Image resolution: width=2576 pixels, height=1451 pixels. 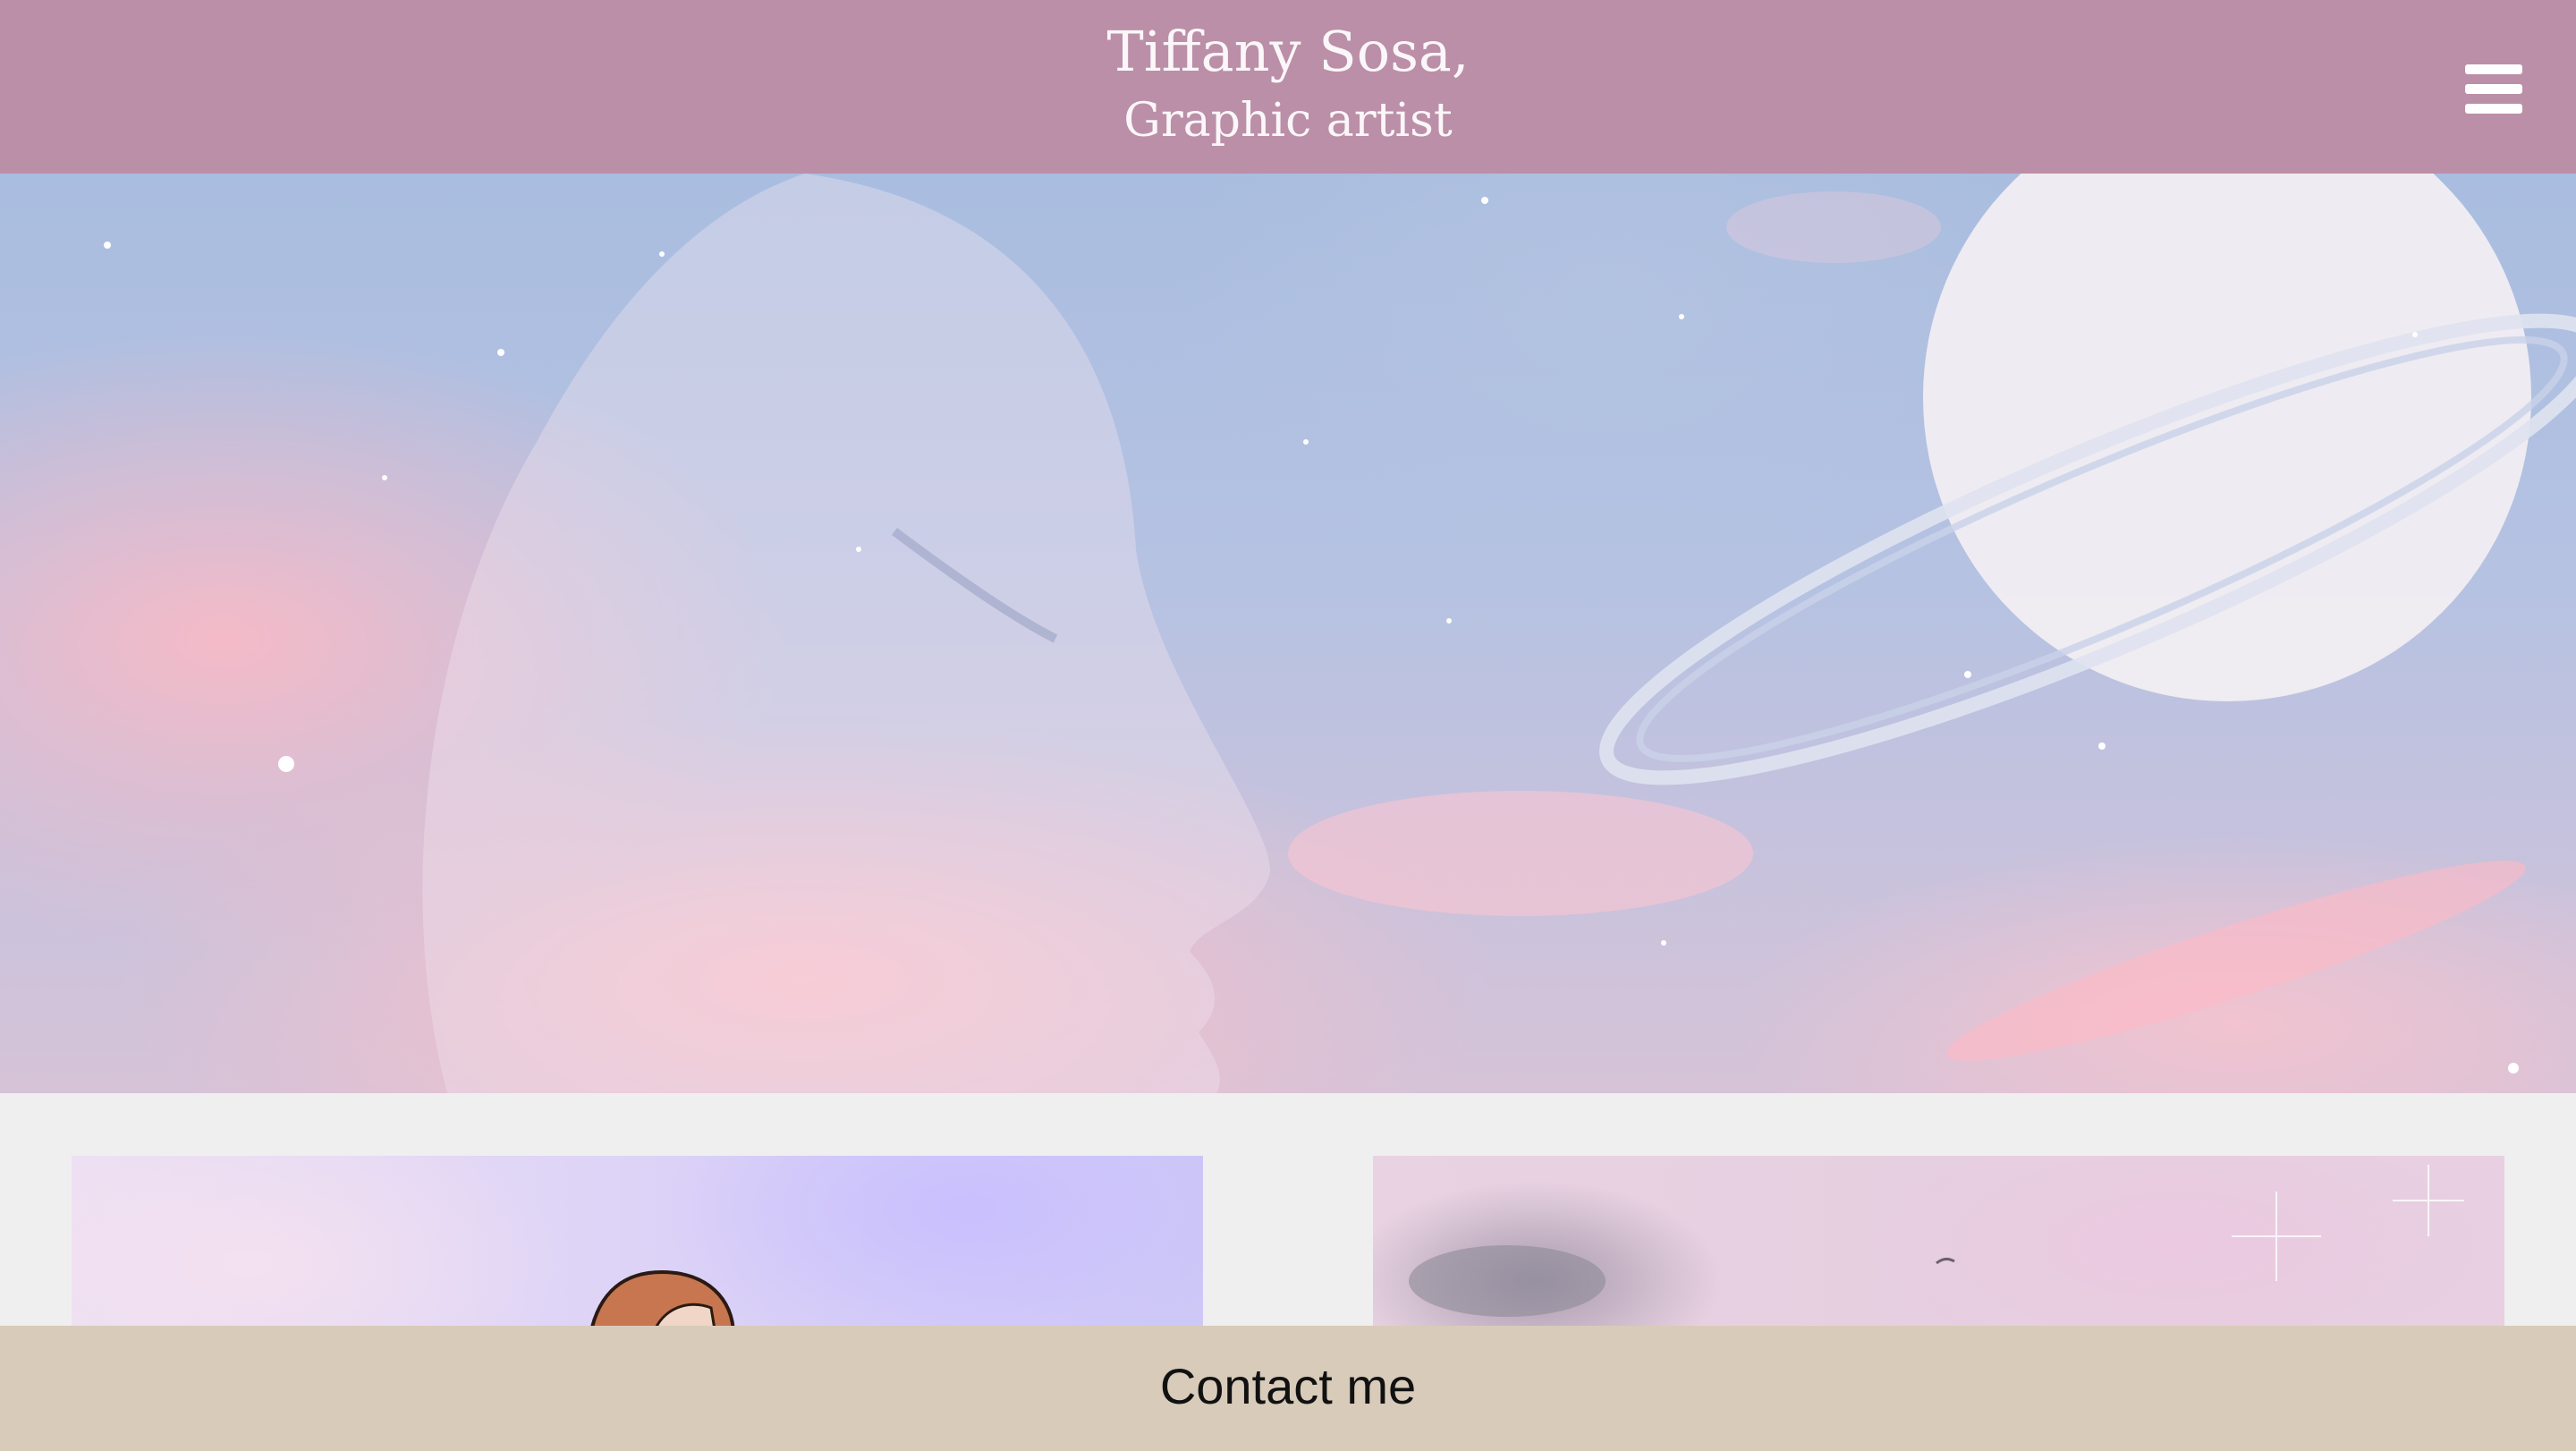 I want to click on planet, so click(x=2227, y=437).